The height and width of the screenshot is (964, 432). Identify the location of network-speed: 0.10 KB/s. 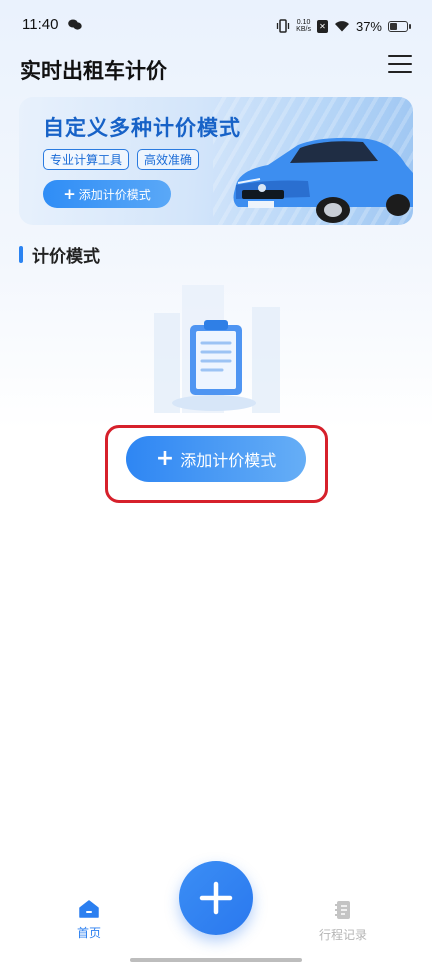
(303, 26).